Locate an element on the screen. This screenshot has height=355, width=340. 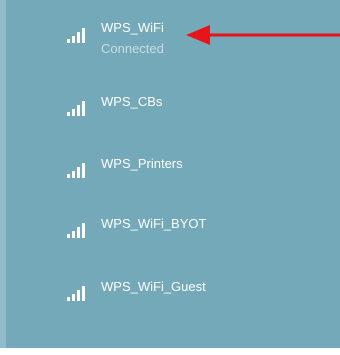
network-ssid: WPS_Printers is located at coordinates (142, 163).